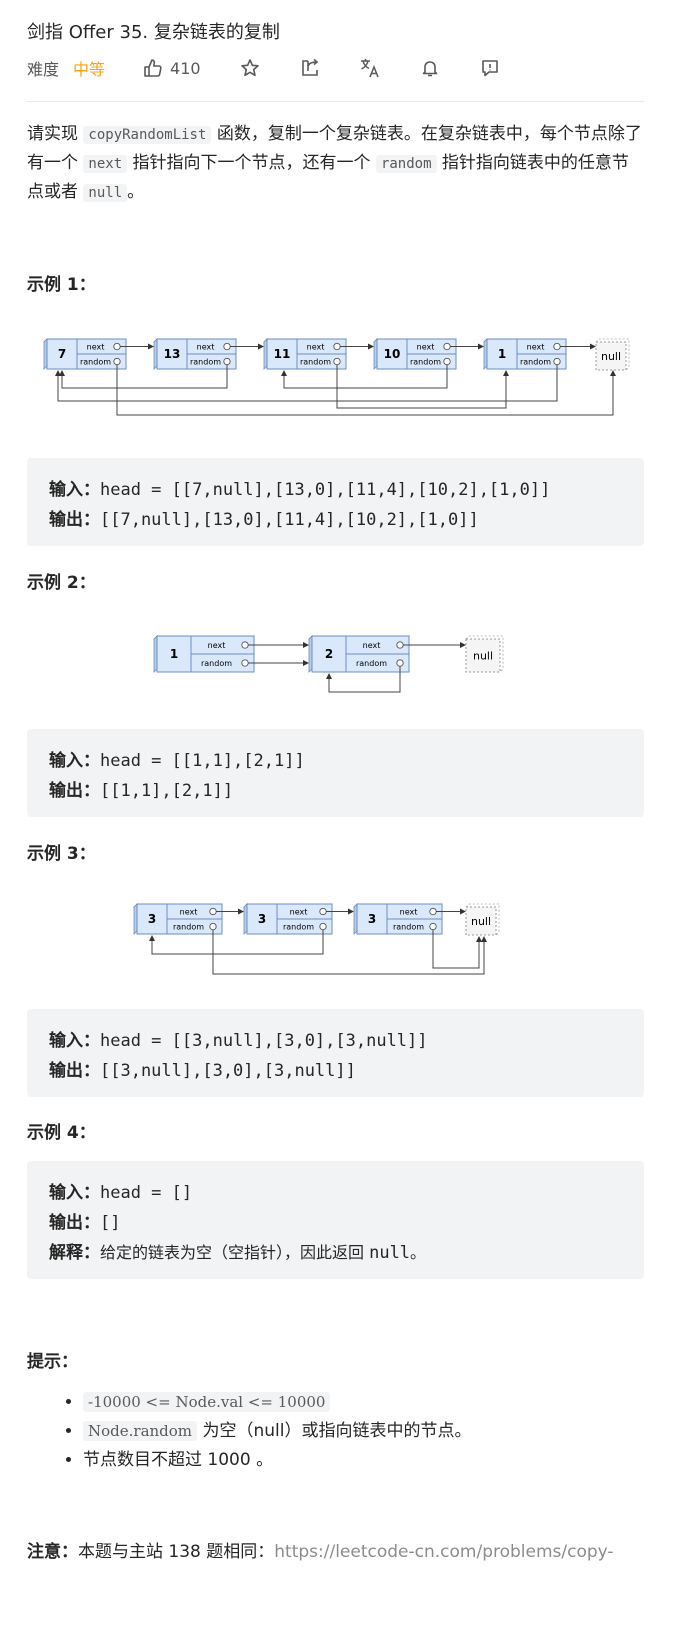 The image size is (677, 1635). What do you see at coordinates (105, 193) in the screenshot?
I see `code-null: null` at bounding box center [105, 193].